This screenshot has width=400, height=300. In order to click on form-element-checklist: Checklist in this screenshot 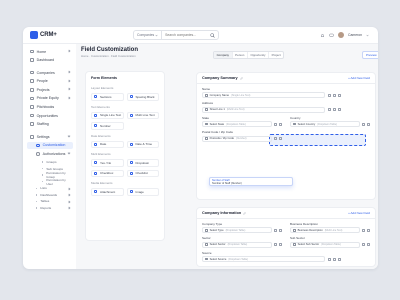, I will do `click(142, 173)`.